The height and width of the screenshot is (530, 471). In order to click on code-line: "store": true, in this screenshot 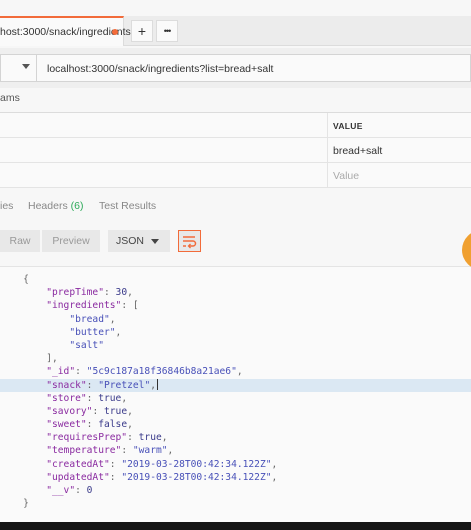, I will do `click(87, 398)`.